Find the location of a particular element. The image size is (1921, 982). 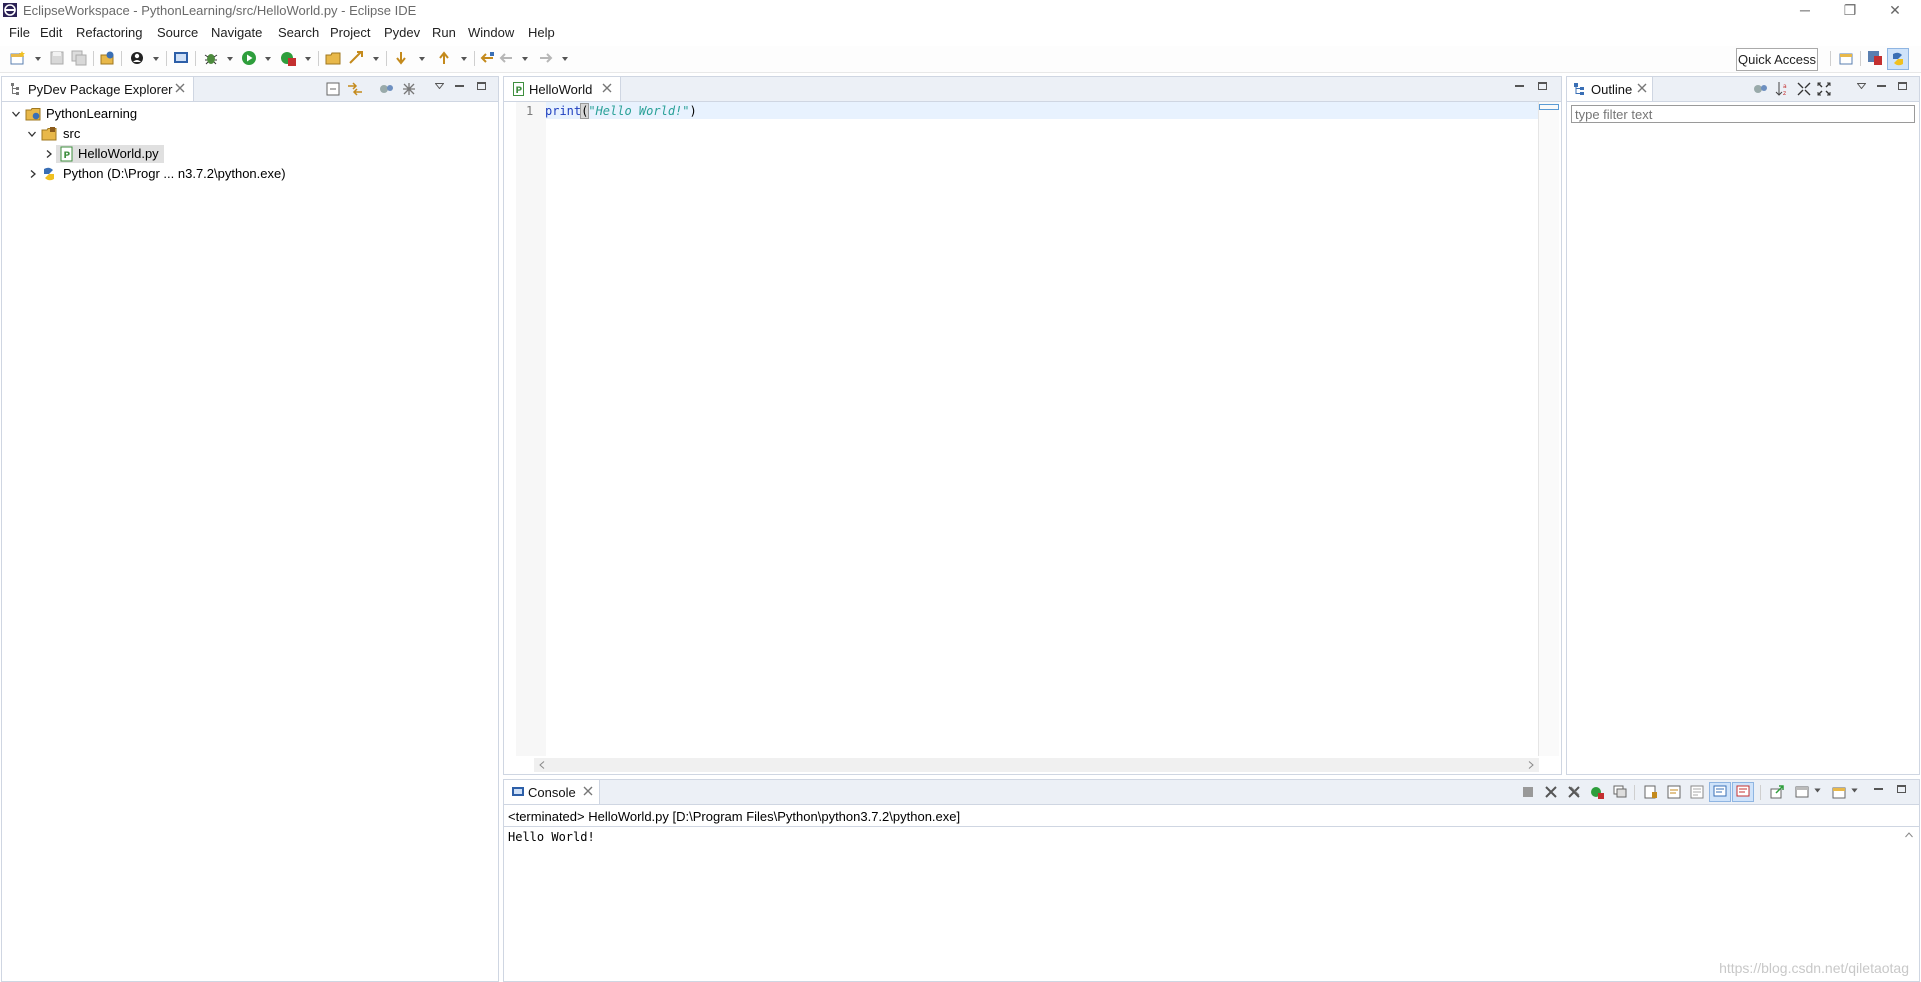

open-task-dropdown-arrow is located at coordinates (376, 59).